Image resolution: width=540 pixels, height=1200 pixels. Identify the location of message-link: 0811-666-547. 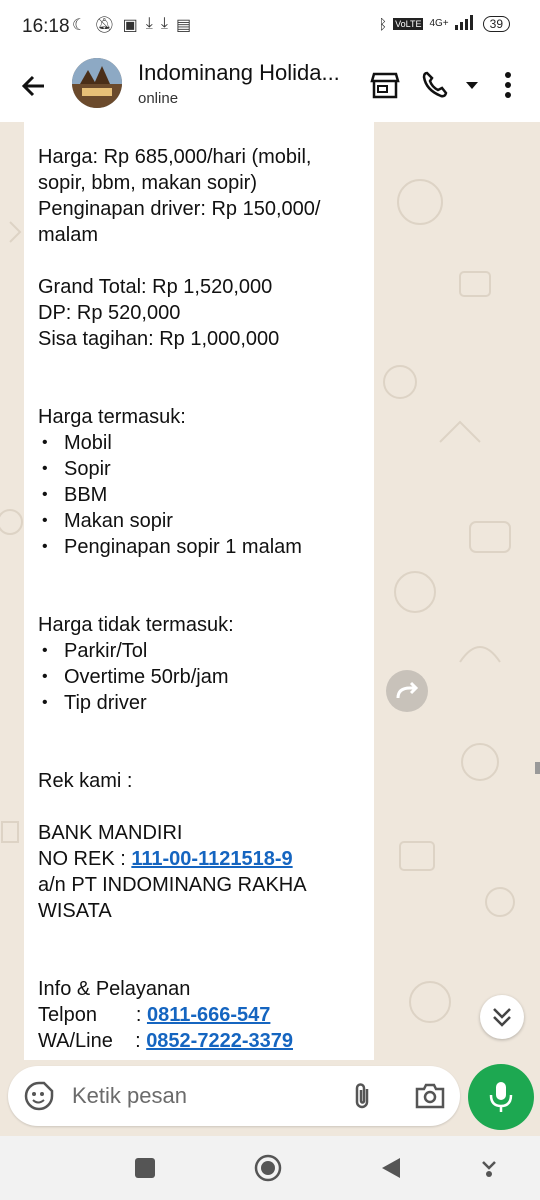
(208, 1015).